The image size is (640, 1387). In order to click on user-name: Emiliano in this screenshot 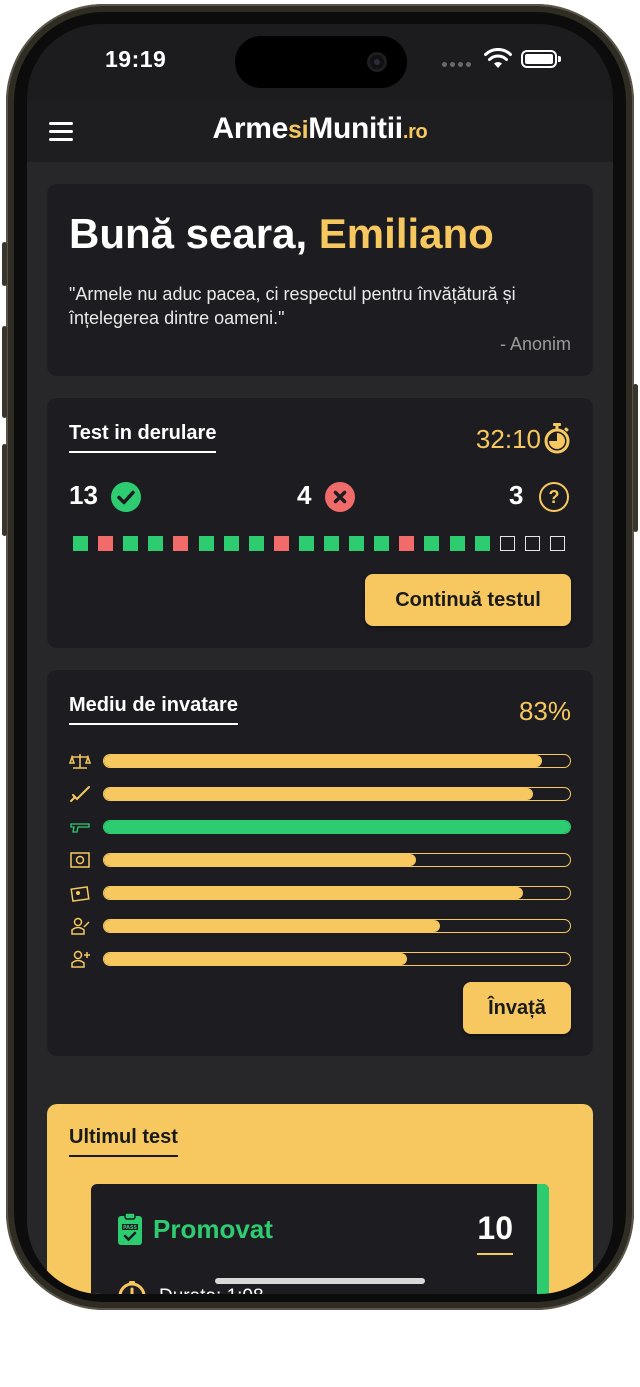, I will do `click(406, 233)`.